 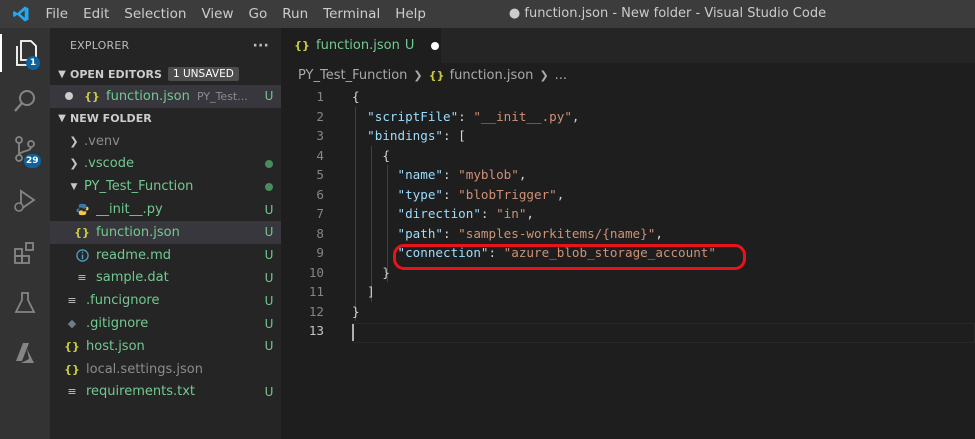 What do you see at coordinates (628, 97) in the screenshot?
I see `code-line: 1{` at bounding box center [628, 97].